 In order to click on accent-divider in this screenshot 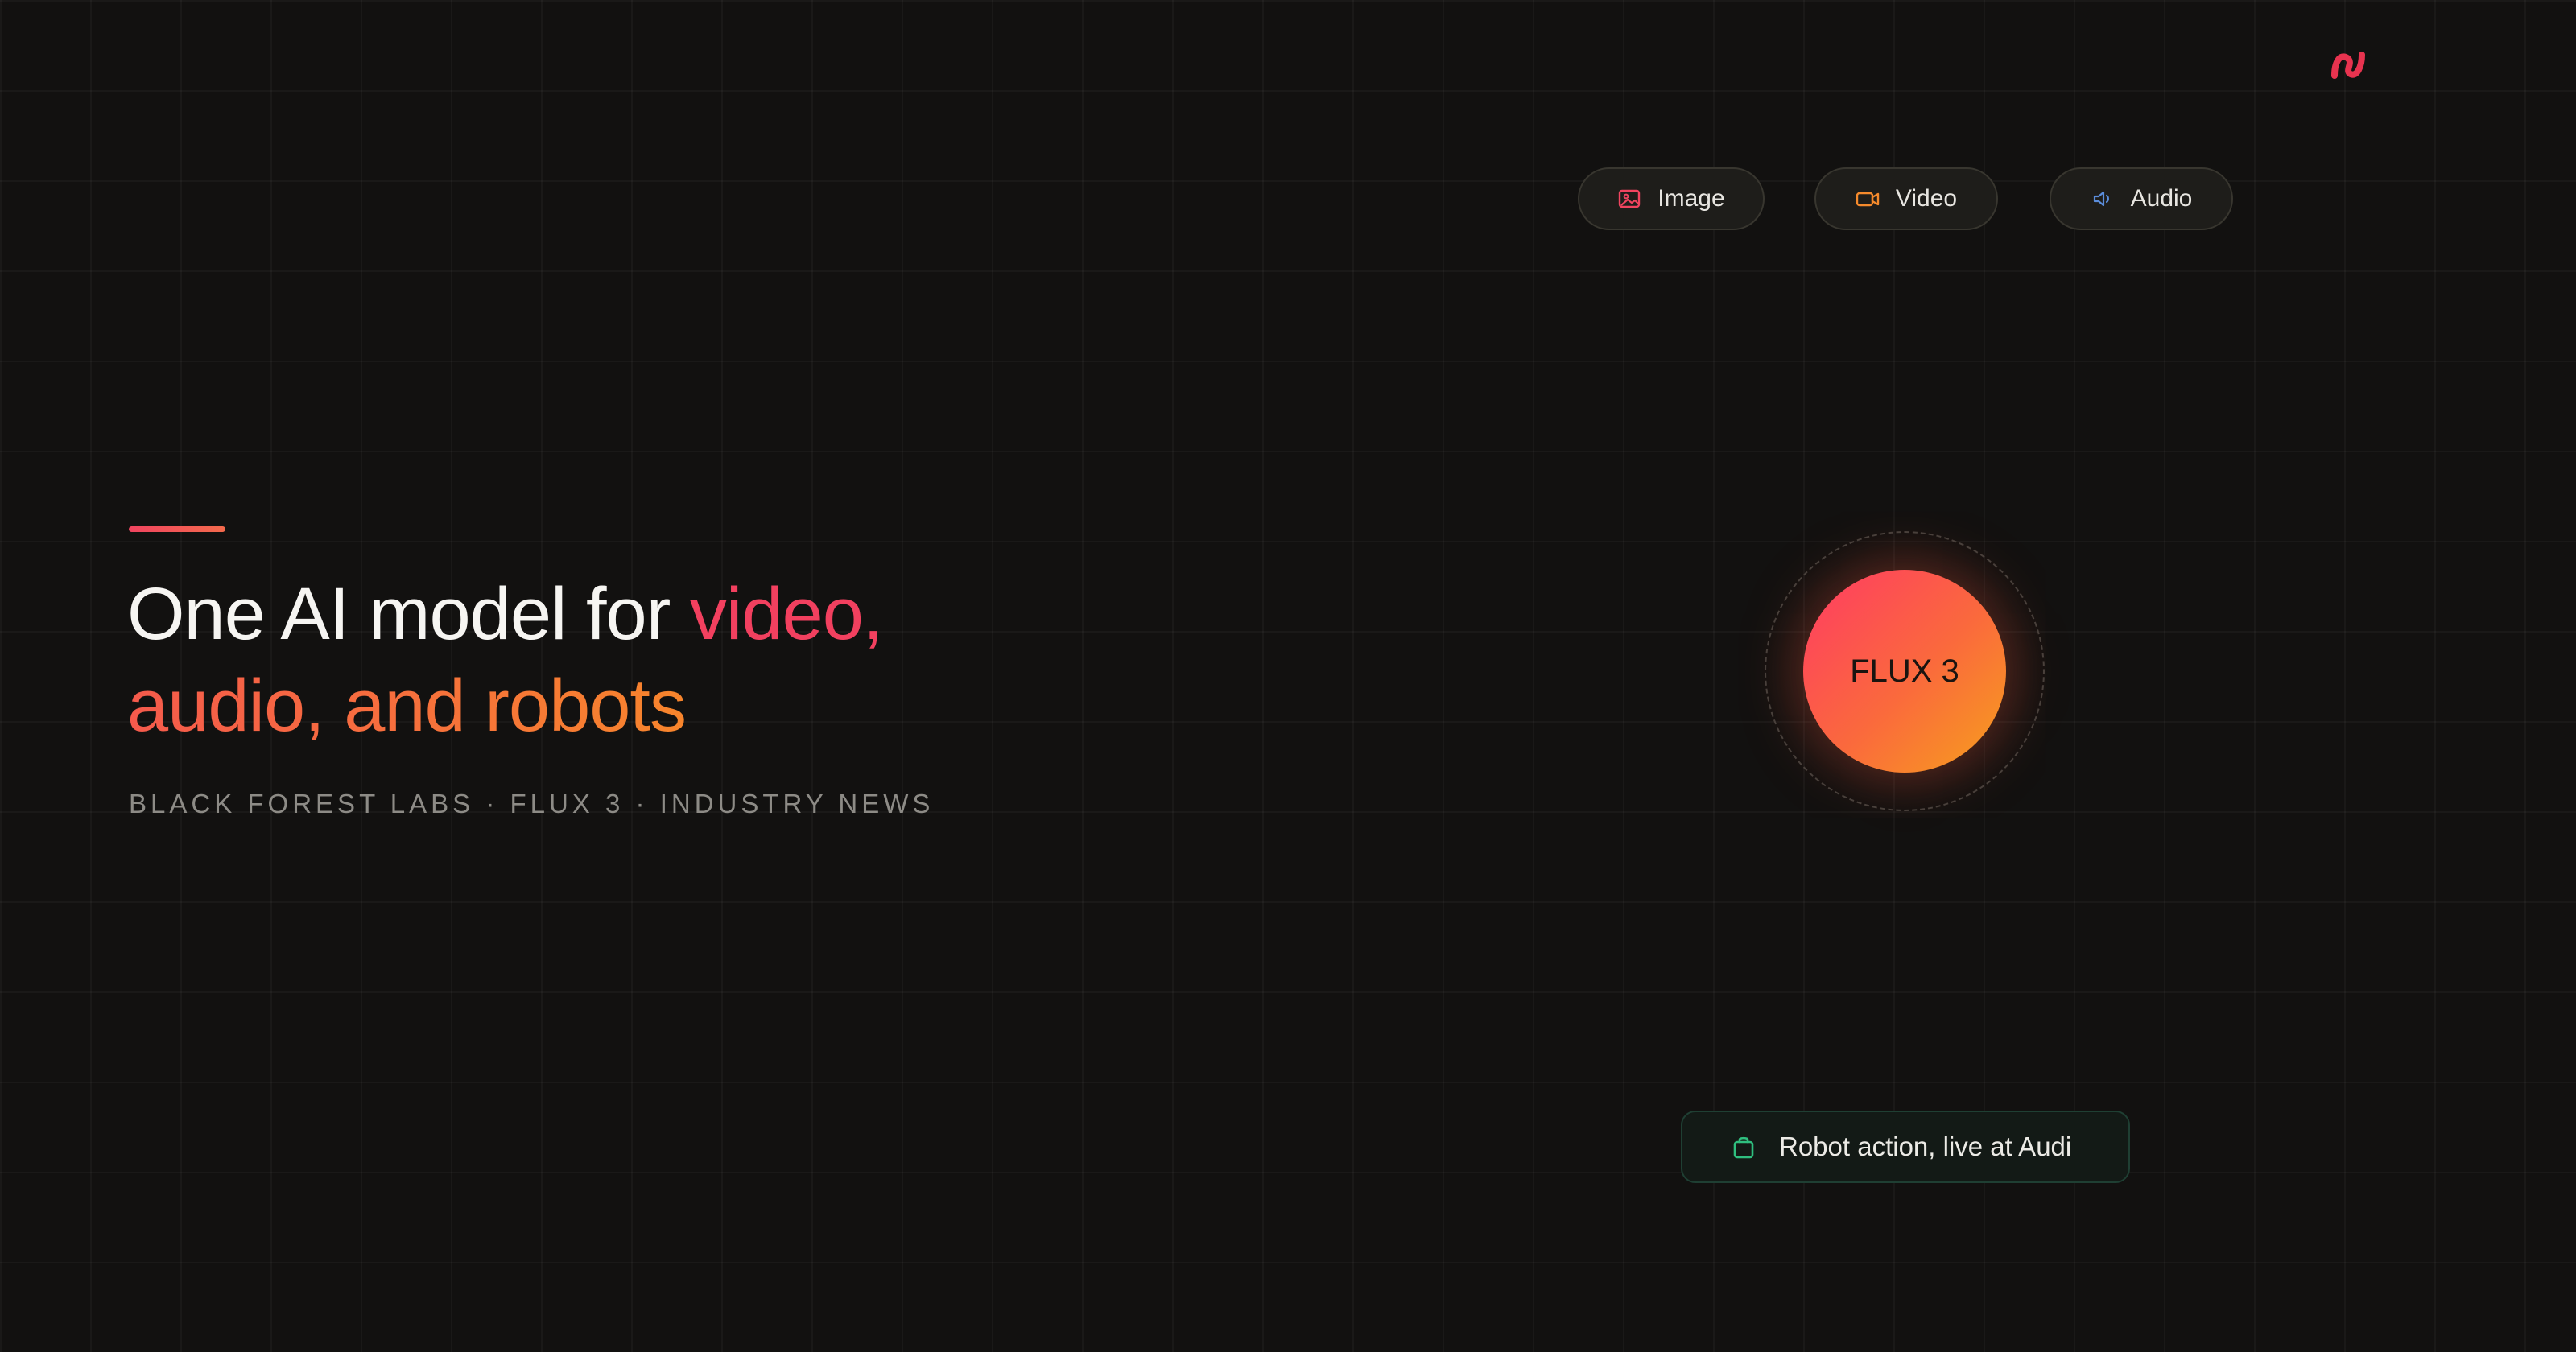, I will do `click(177, 529)`.